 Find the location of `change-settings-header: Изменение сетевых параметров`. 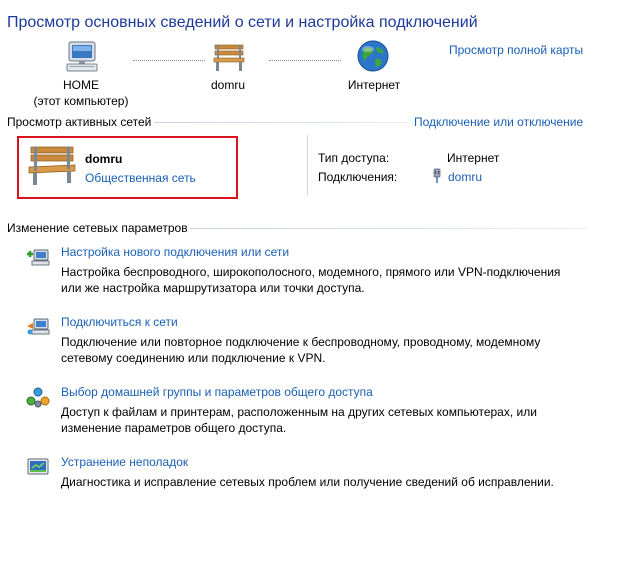

change-settings-header: Изменение сетевых параметров is located at coordinates (97, 228).